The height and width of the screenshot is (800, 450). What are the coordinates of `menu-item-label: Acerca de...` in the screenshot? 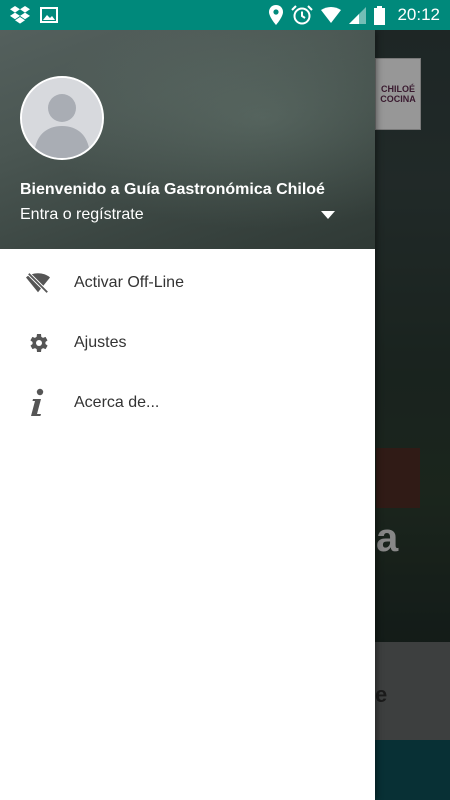 It's located at (117, 402).